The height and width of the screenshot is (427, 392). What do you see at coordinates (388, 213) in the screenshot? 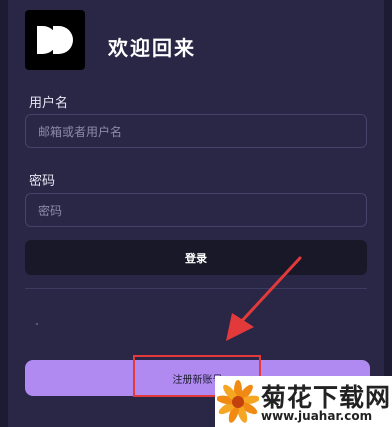
I see `right-edge` at bounding box center [388, 213].